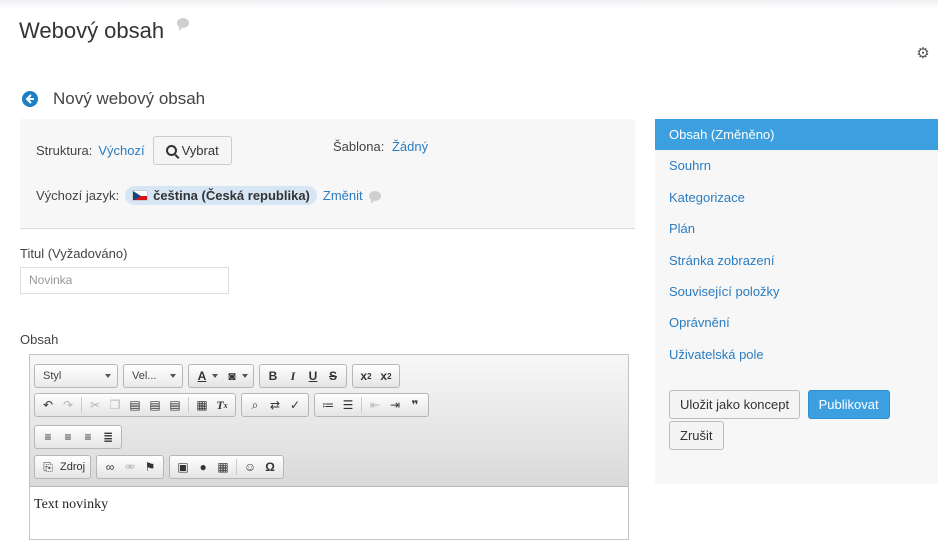 This screenshot has width=938, height=540. What do you see at coordinates (796, 322) in the screenshot?
I see `sidebar-item-permissions: Oprávnění` at bounding box center [796, 322].